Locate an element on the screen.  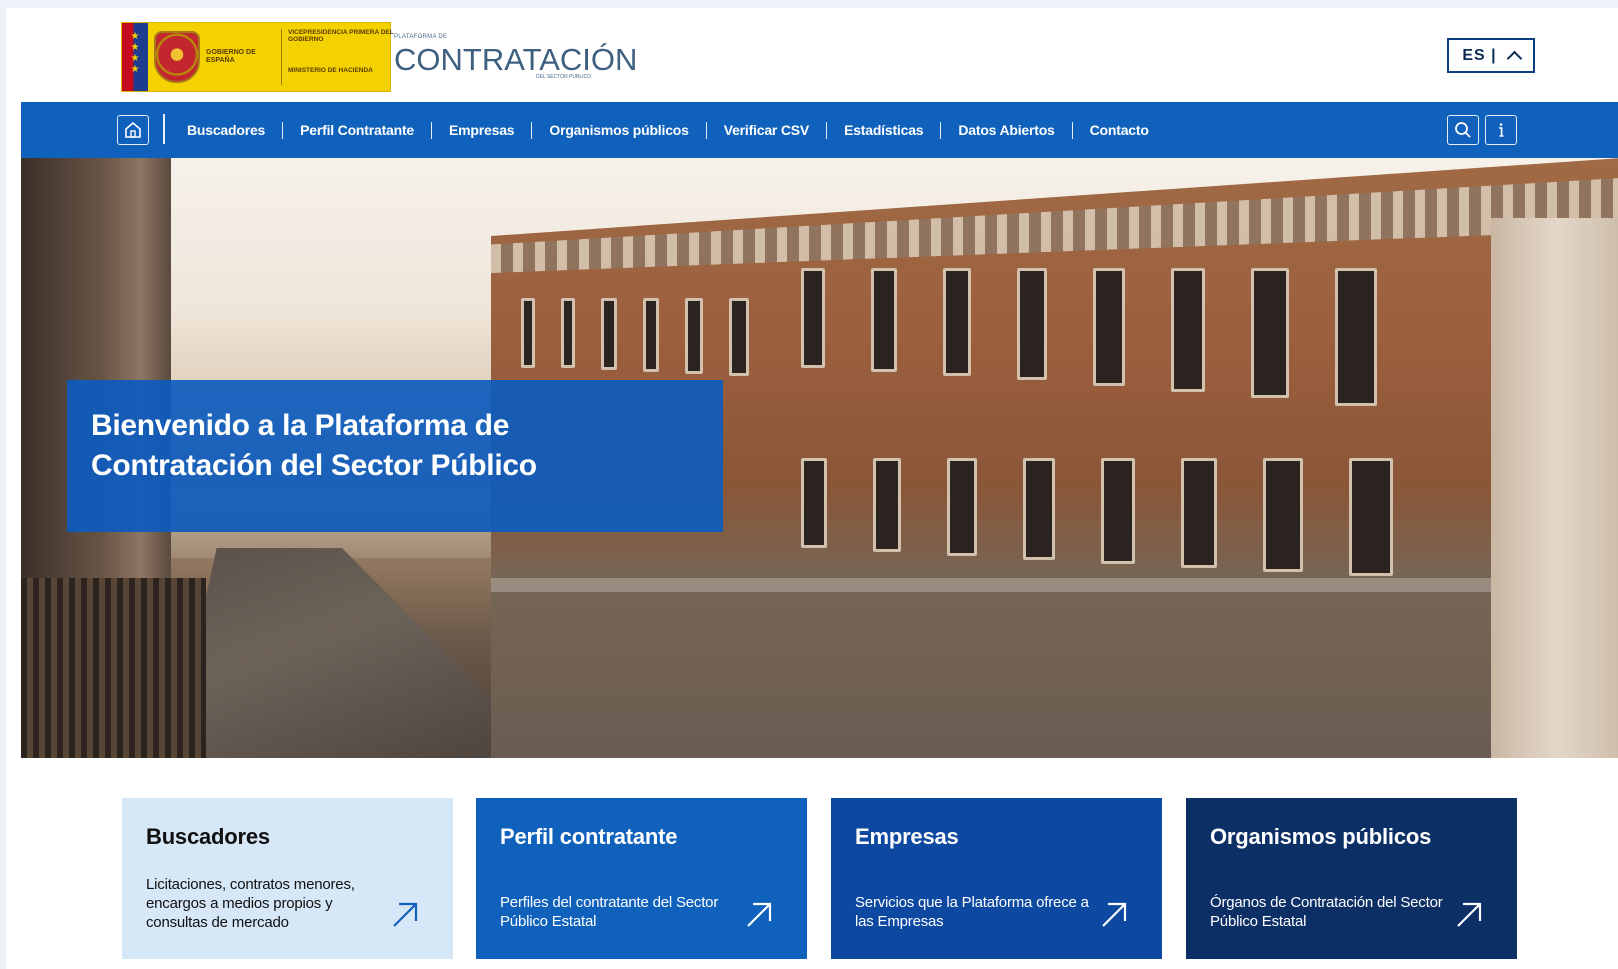
info-icon is located at coordinates (1501, 130).